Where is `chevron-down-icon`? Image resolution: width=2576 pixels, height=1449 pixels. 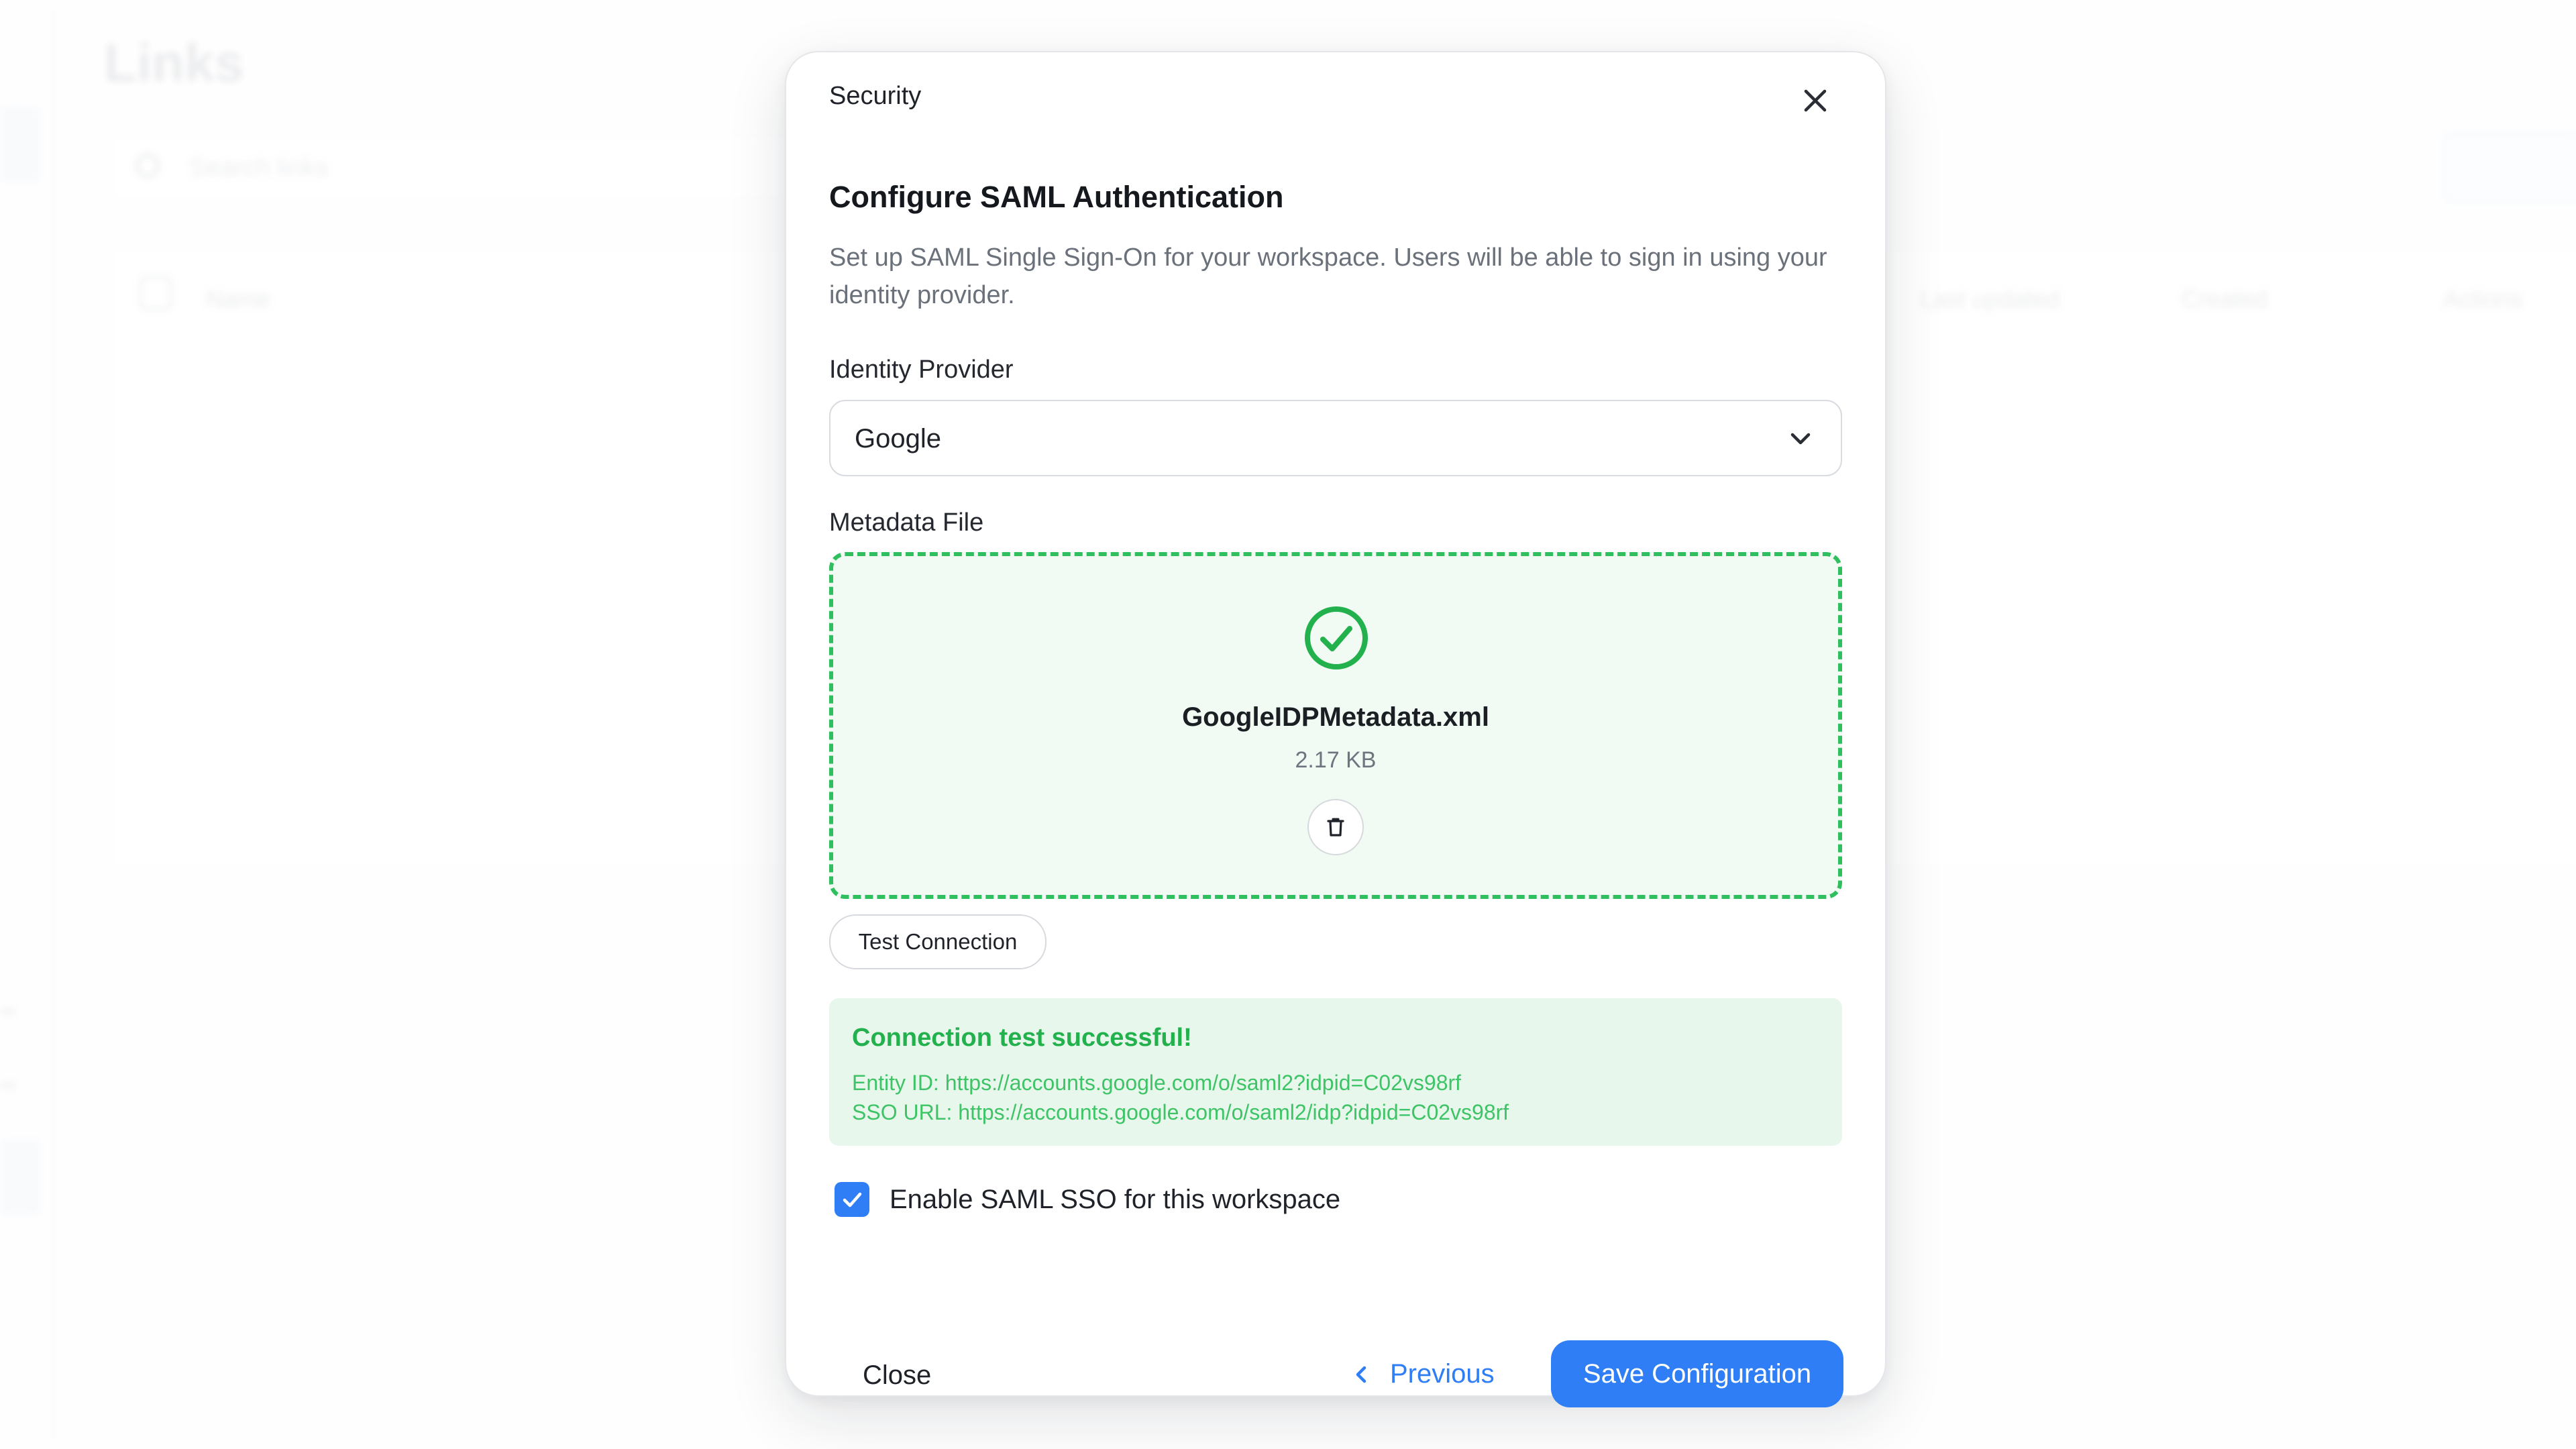
chevron-down-icon is located at coordinates (1800, 439).